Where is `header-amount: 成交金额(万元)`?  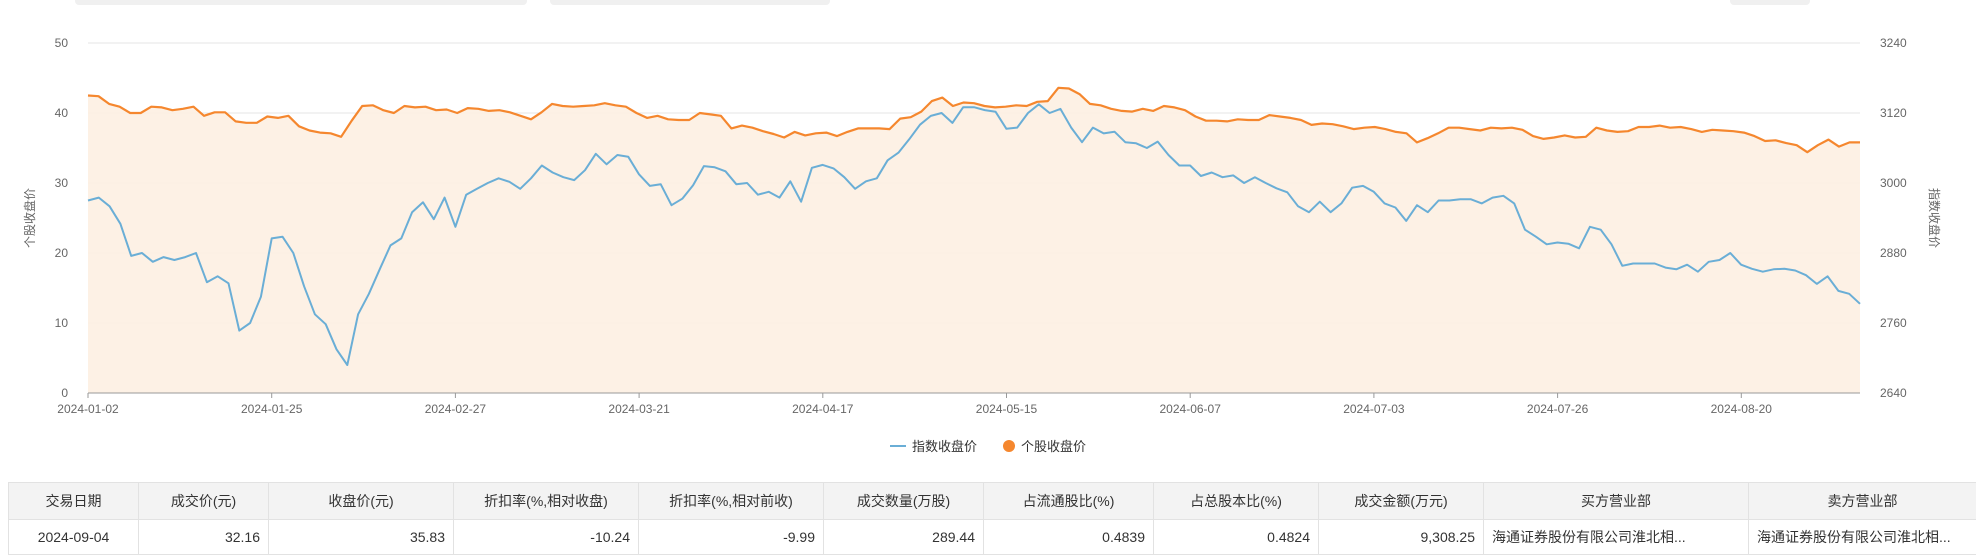 header-amount: 成交金额(万元) is located at coordinates (1401, 501).